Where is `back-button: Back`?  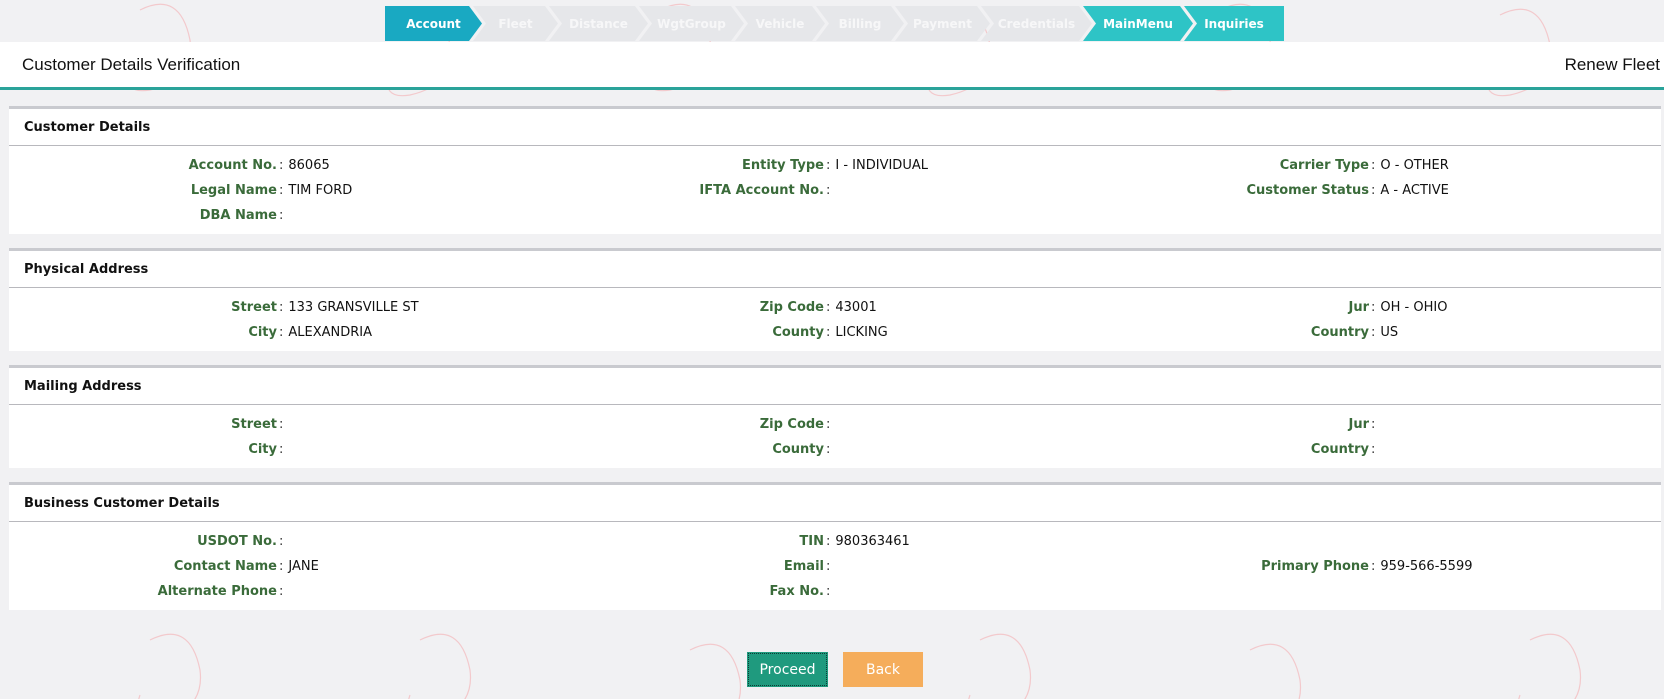
back-button: Back is located at coordinates (883, 669).